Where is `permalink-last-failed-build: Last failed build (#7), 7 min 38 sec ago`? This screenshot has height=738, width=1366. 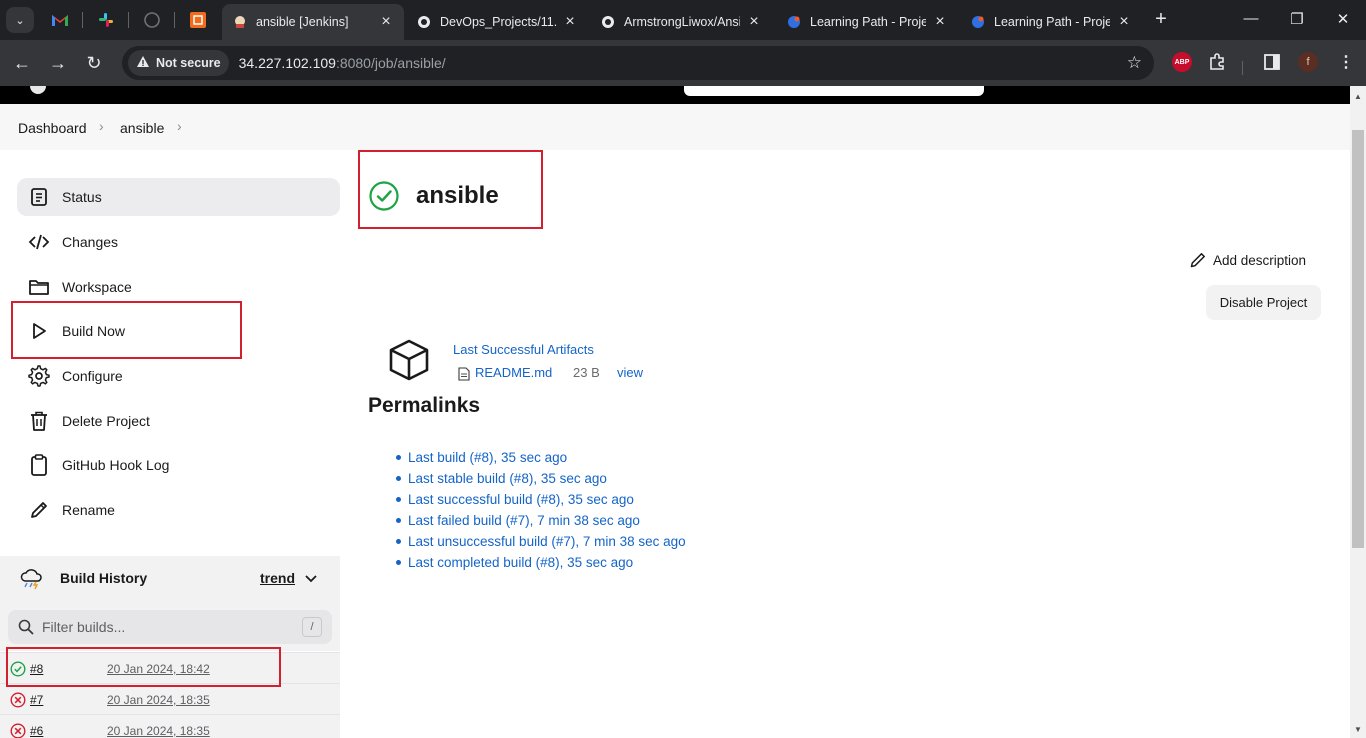 permalink-last-failed-build: Last failed build (#7), 7 min 38 sec ago is located at coordinates (541, 522).